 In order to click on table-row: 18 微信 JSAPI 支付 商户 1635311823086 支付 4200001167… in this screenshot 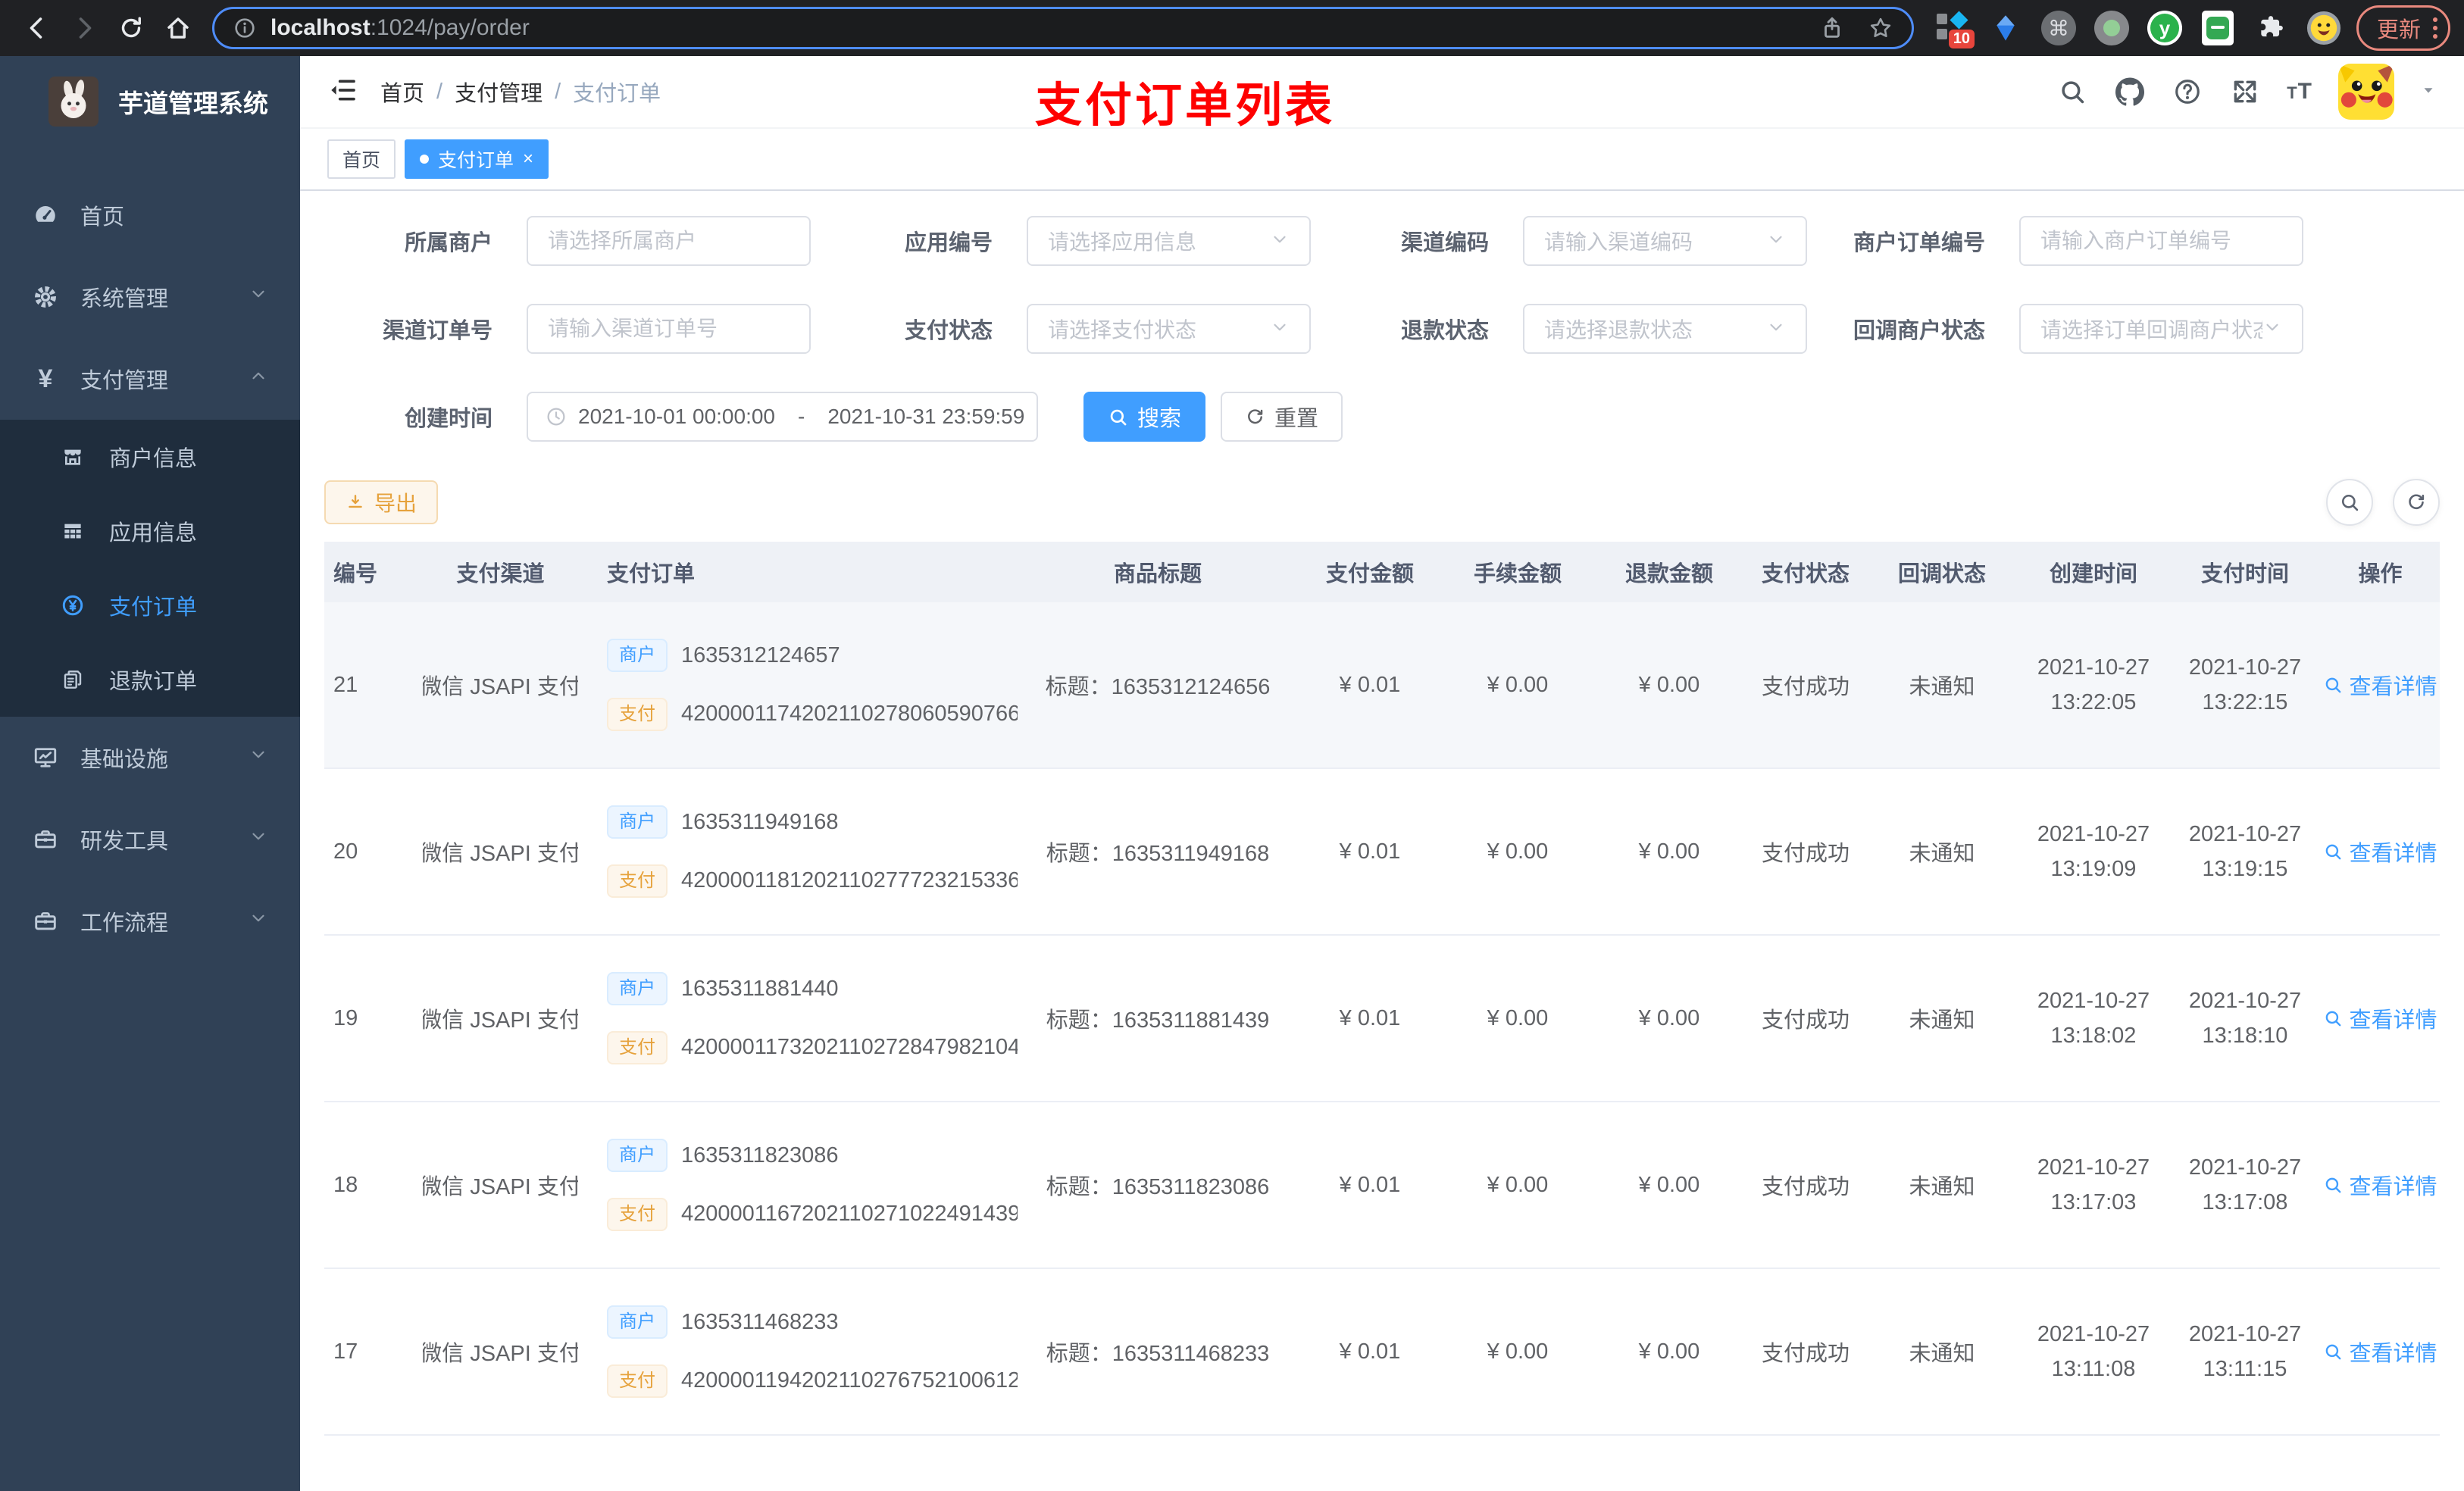, I will do `click(1382, 1185)`.